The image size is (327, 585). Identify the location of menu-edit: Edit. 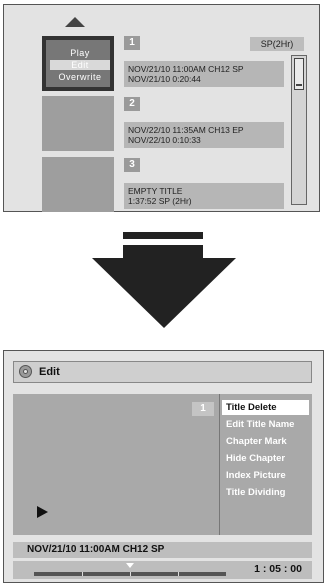
(80, 65).